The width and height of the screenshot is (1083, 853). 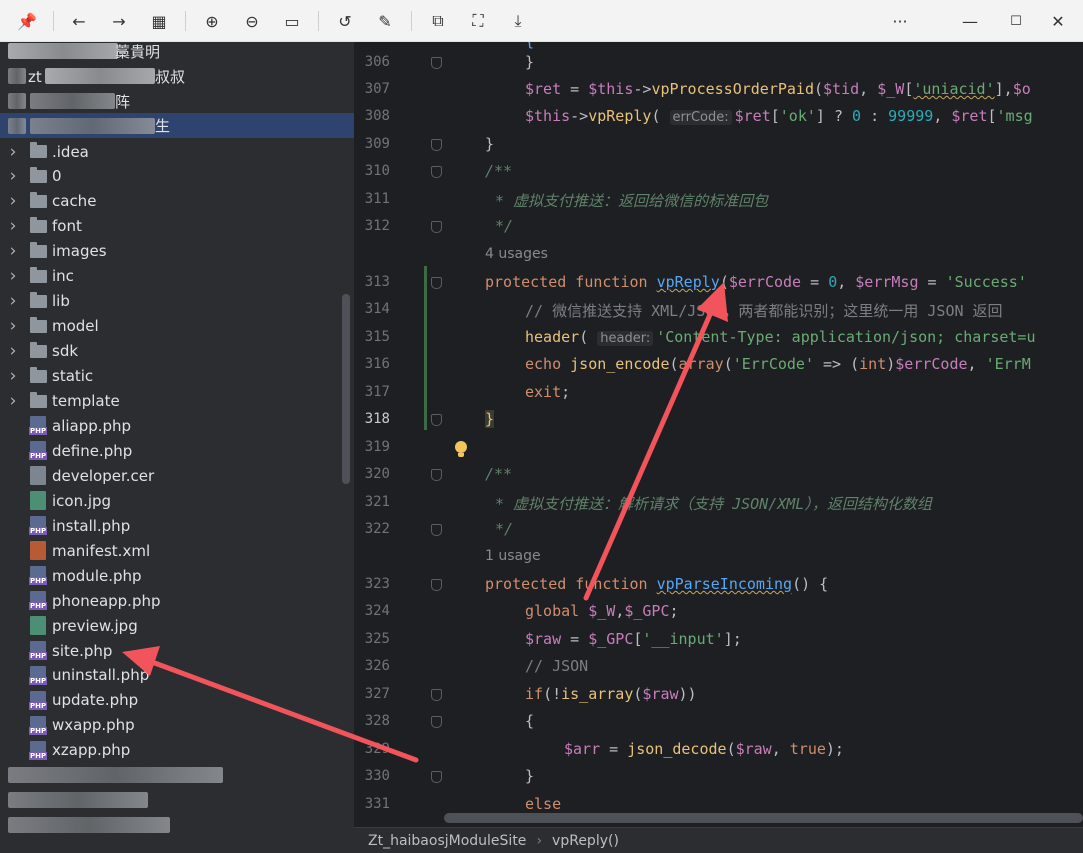 I want to click on tree-item: preview.jpg, so click(x=177, y=625).